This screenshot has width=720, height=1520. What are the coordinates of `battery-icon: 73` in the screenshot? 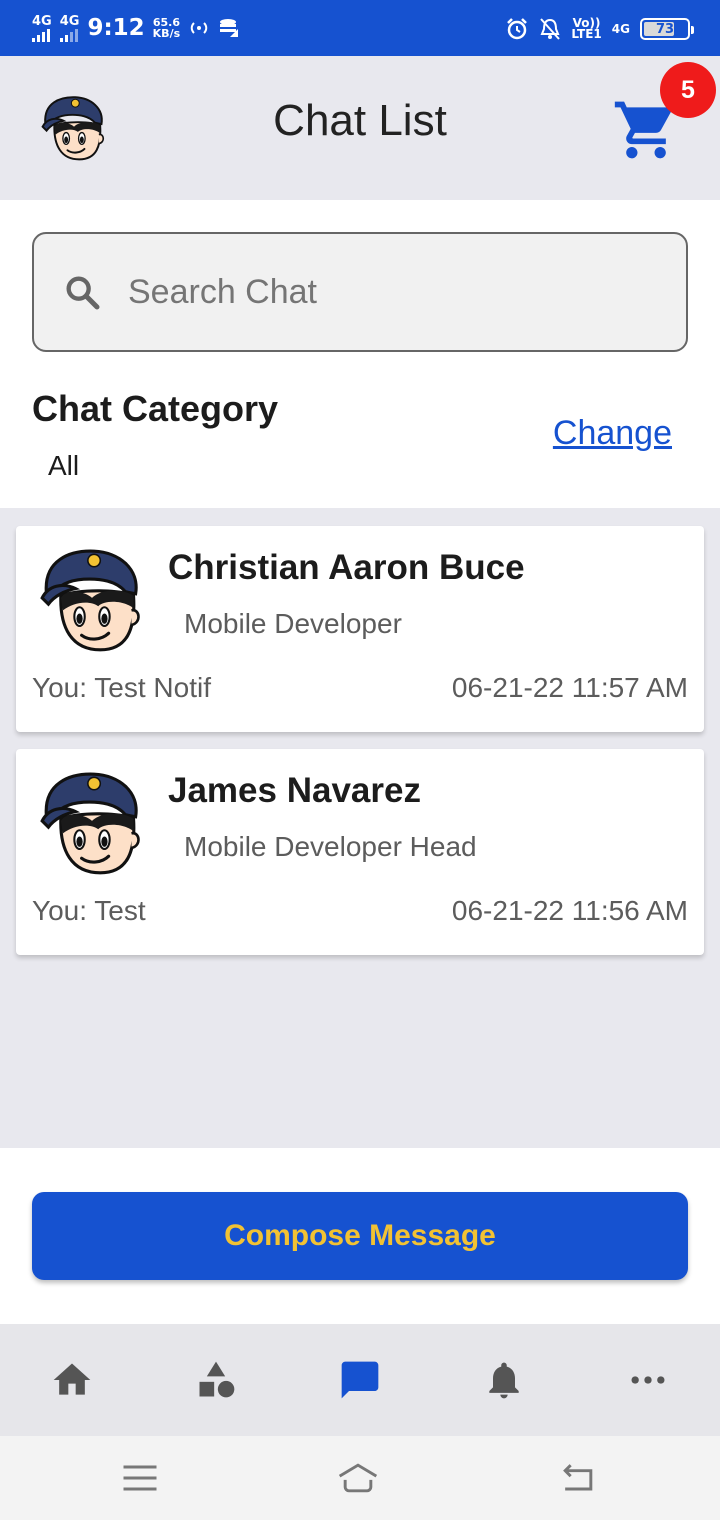 It's located at (667, 29).